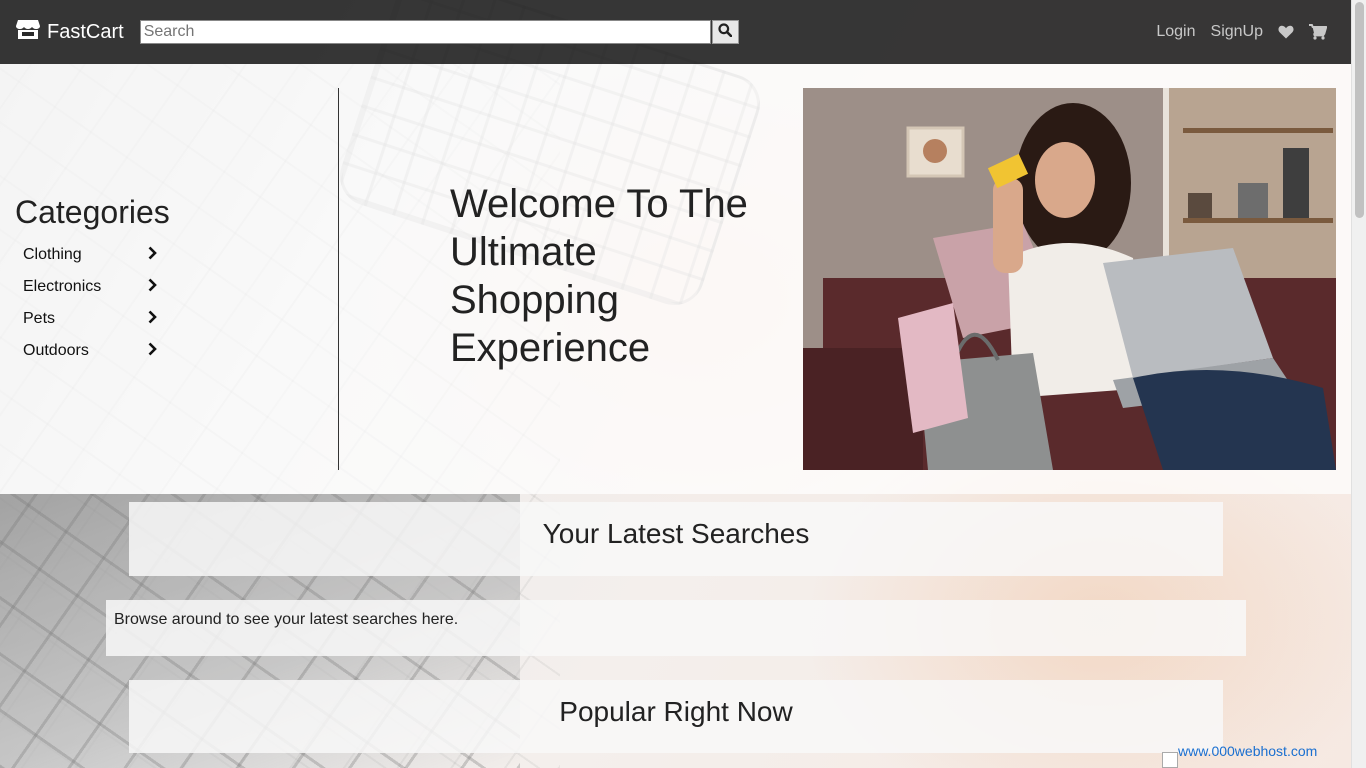 The image size is (1366, 768). I want to click on host-badge-text: www.000webhost.com, so click(1248, 751).